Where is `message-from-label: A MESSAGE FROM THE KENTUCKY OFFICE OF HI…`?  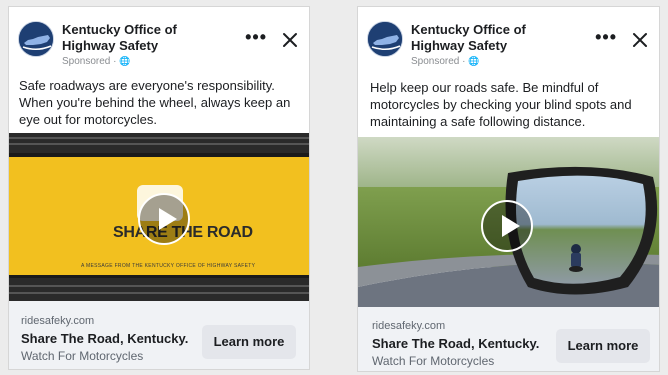
message-from-label: A MESSAGE FROM THE KENTUCKY OFFICE OF HI… is located at coordinates (168, 266).